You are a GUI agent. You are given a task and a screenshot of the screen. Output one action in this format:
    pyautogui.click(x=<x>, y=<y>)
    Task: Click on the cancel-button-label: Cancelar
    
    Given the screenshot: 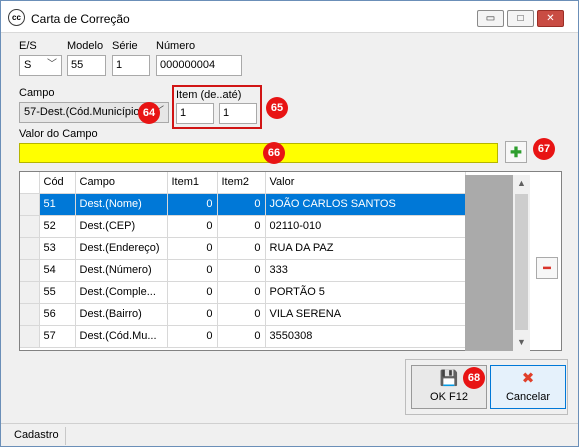 What is the action you would take?
    pyautogui.click(x=528, y=397)
    